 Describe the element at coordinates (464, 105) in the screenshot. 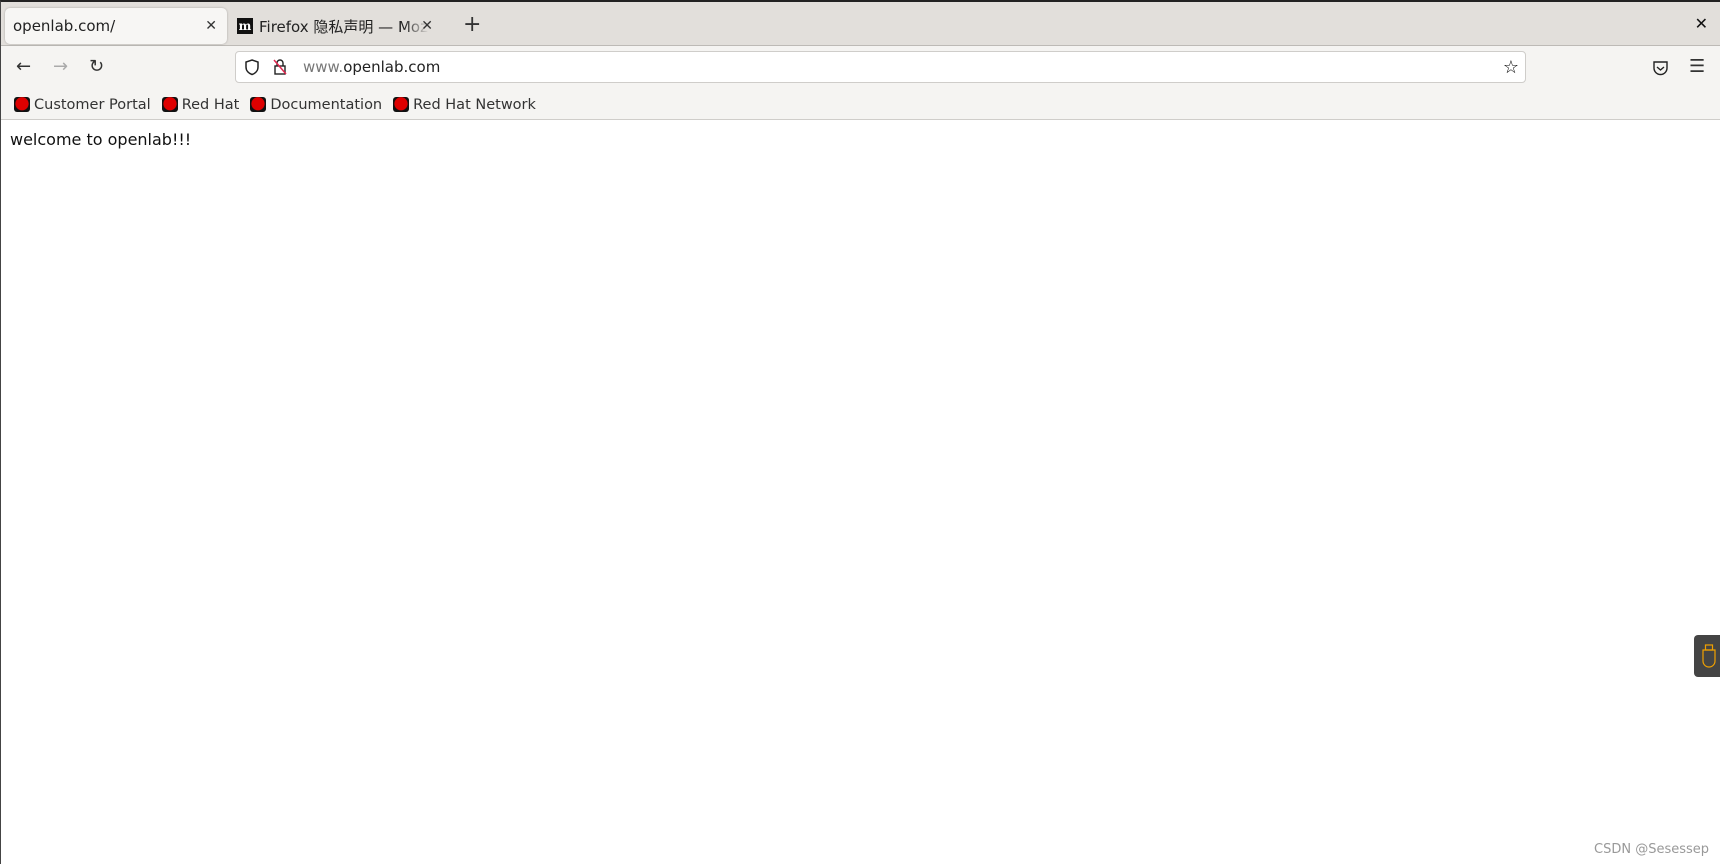

I see `bookmark-red-hat-network: Red Hat Network` at that location.